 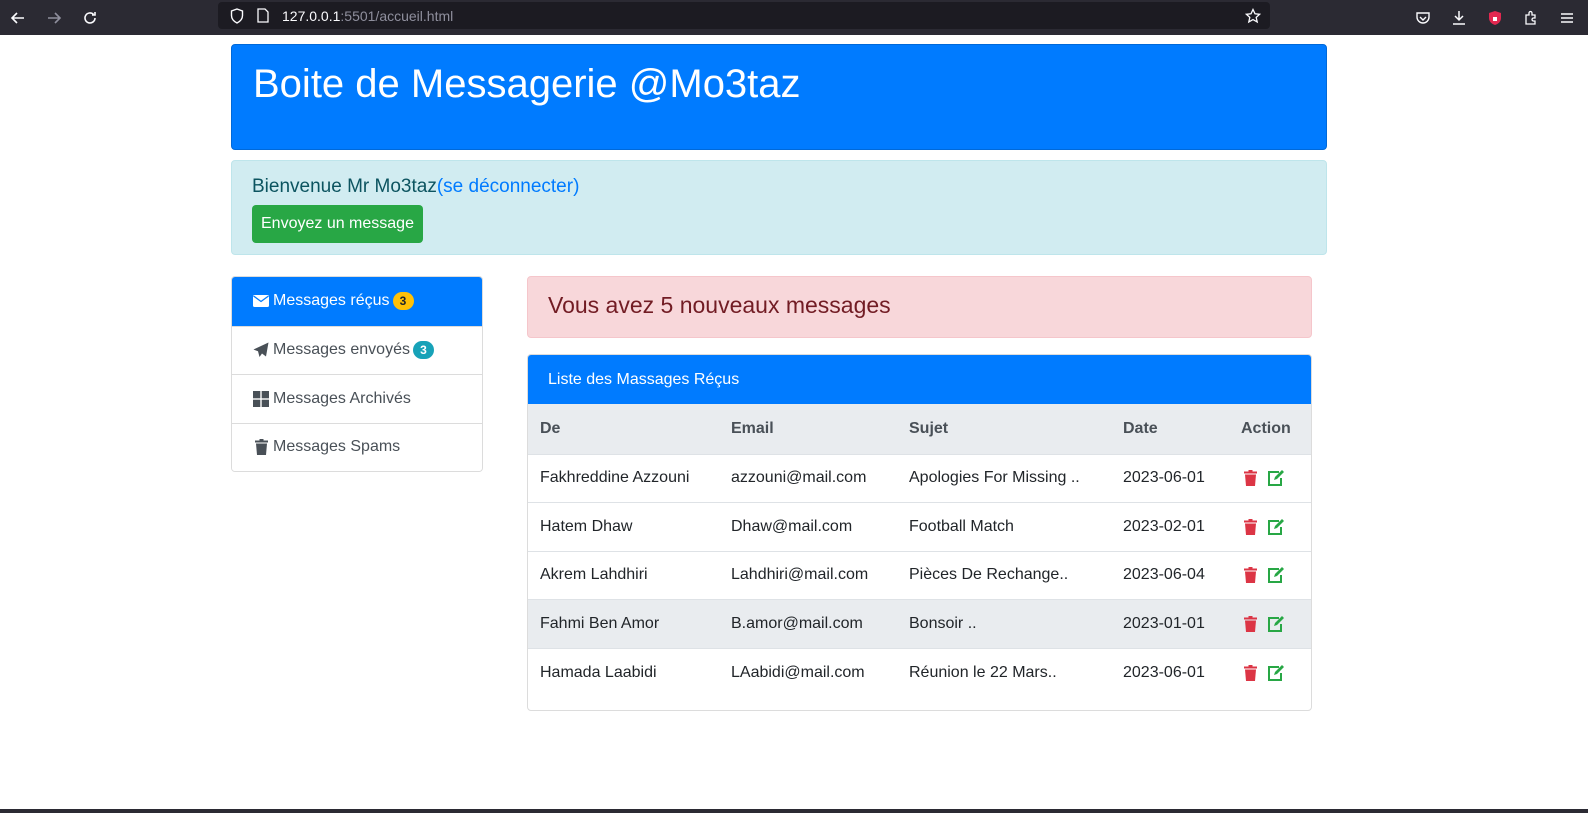 What do you see at coordinates (808, 575) in the screenshot?
I see `cell-email: Lahdhiri@mail.com` at bounding box center [808, 575].